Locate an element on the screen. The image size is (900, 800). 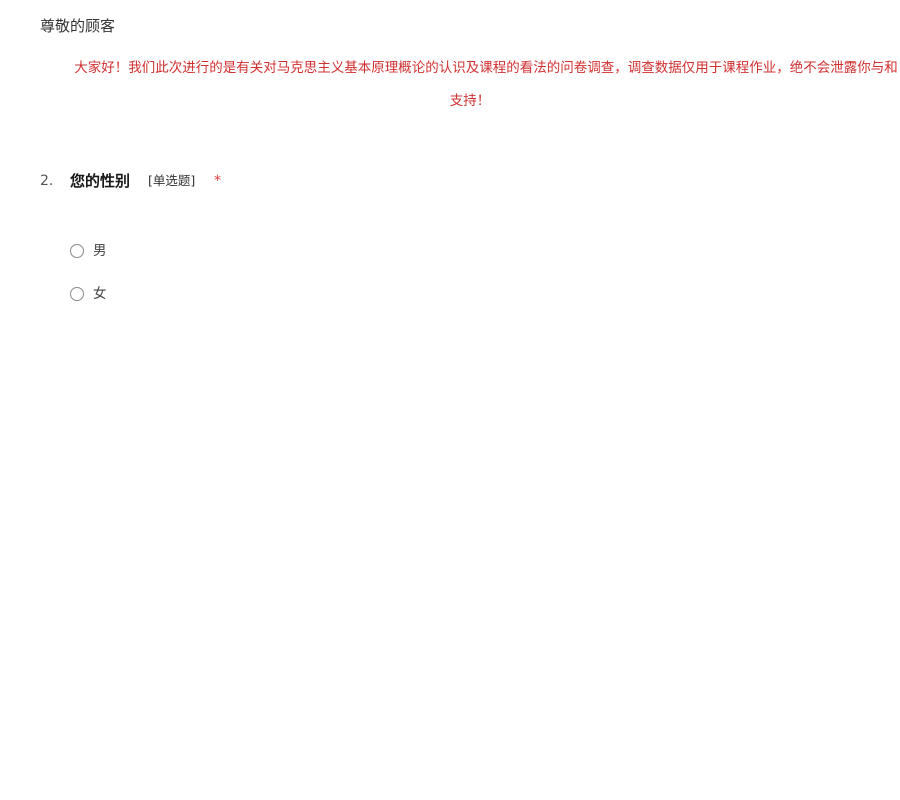
question-title: 您的性别 is located at coordinates (100, 181).